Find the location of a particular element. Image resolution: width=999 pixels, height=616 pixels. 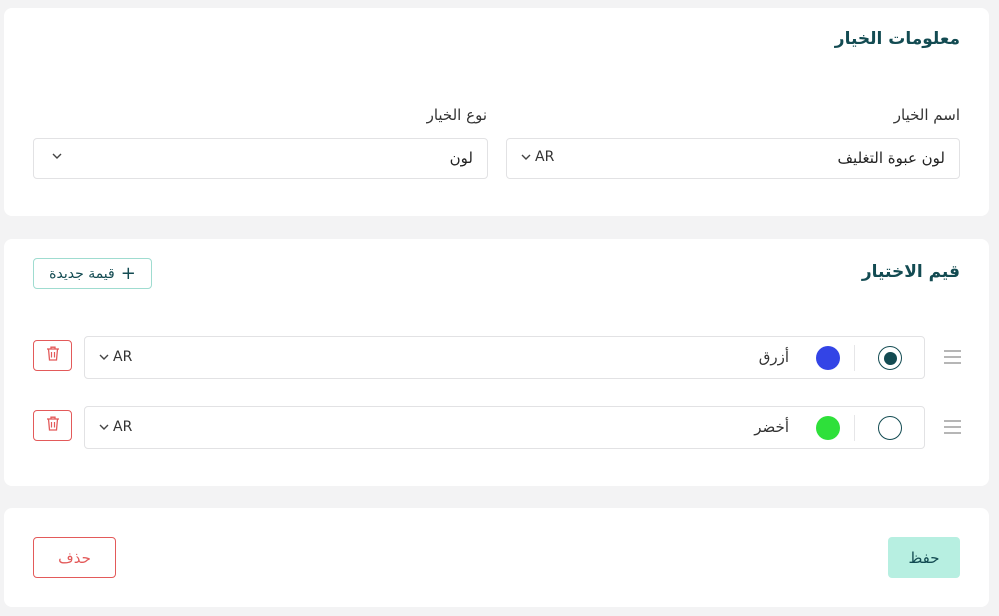

option-type-label: نوع الخيار is located at coordinates (456, 115).